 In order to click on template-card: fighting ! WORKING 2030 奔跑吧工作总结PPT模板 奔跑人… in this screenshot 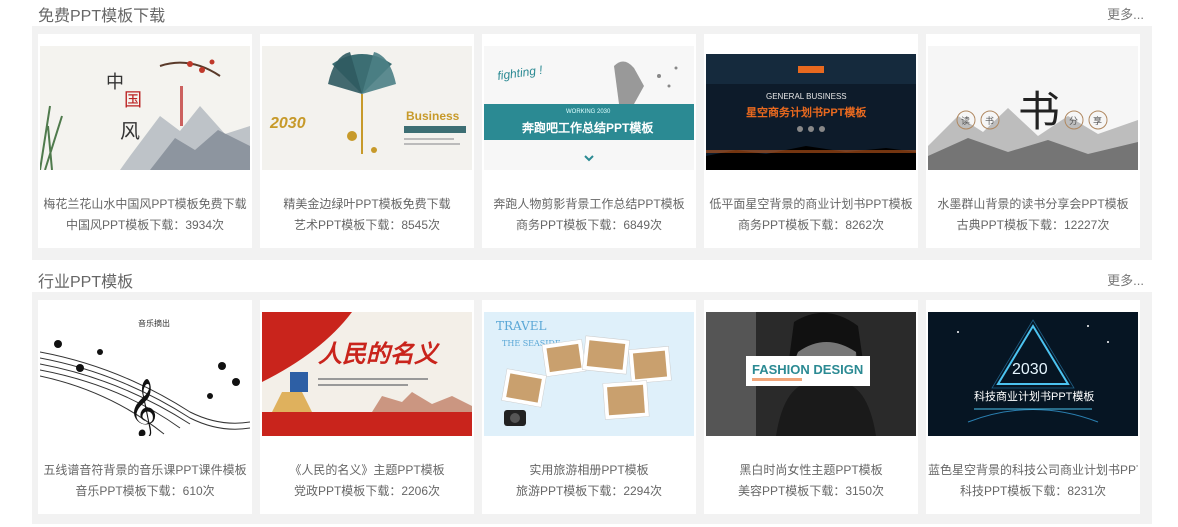, I will do `click(589, 141)`.